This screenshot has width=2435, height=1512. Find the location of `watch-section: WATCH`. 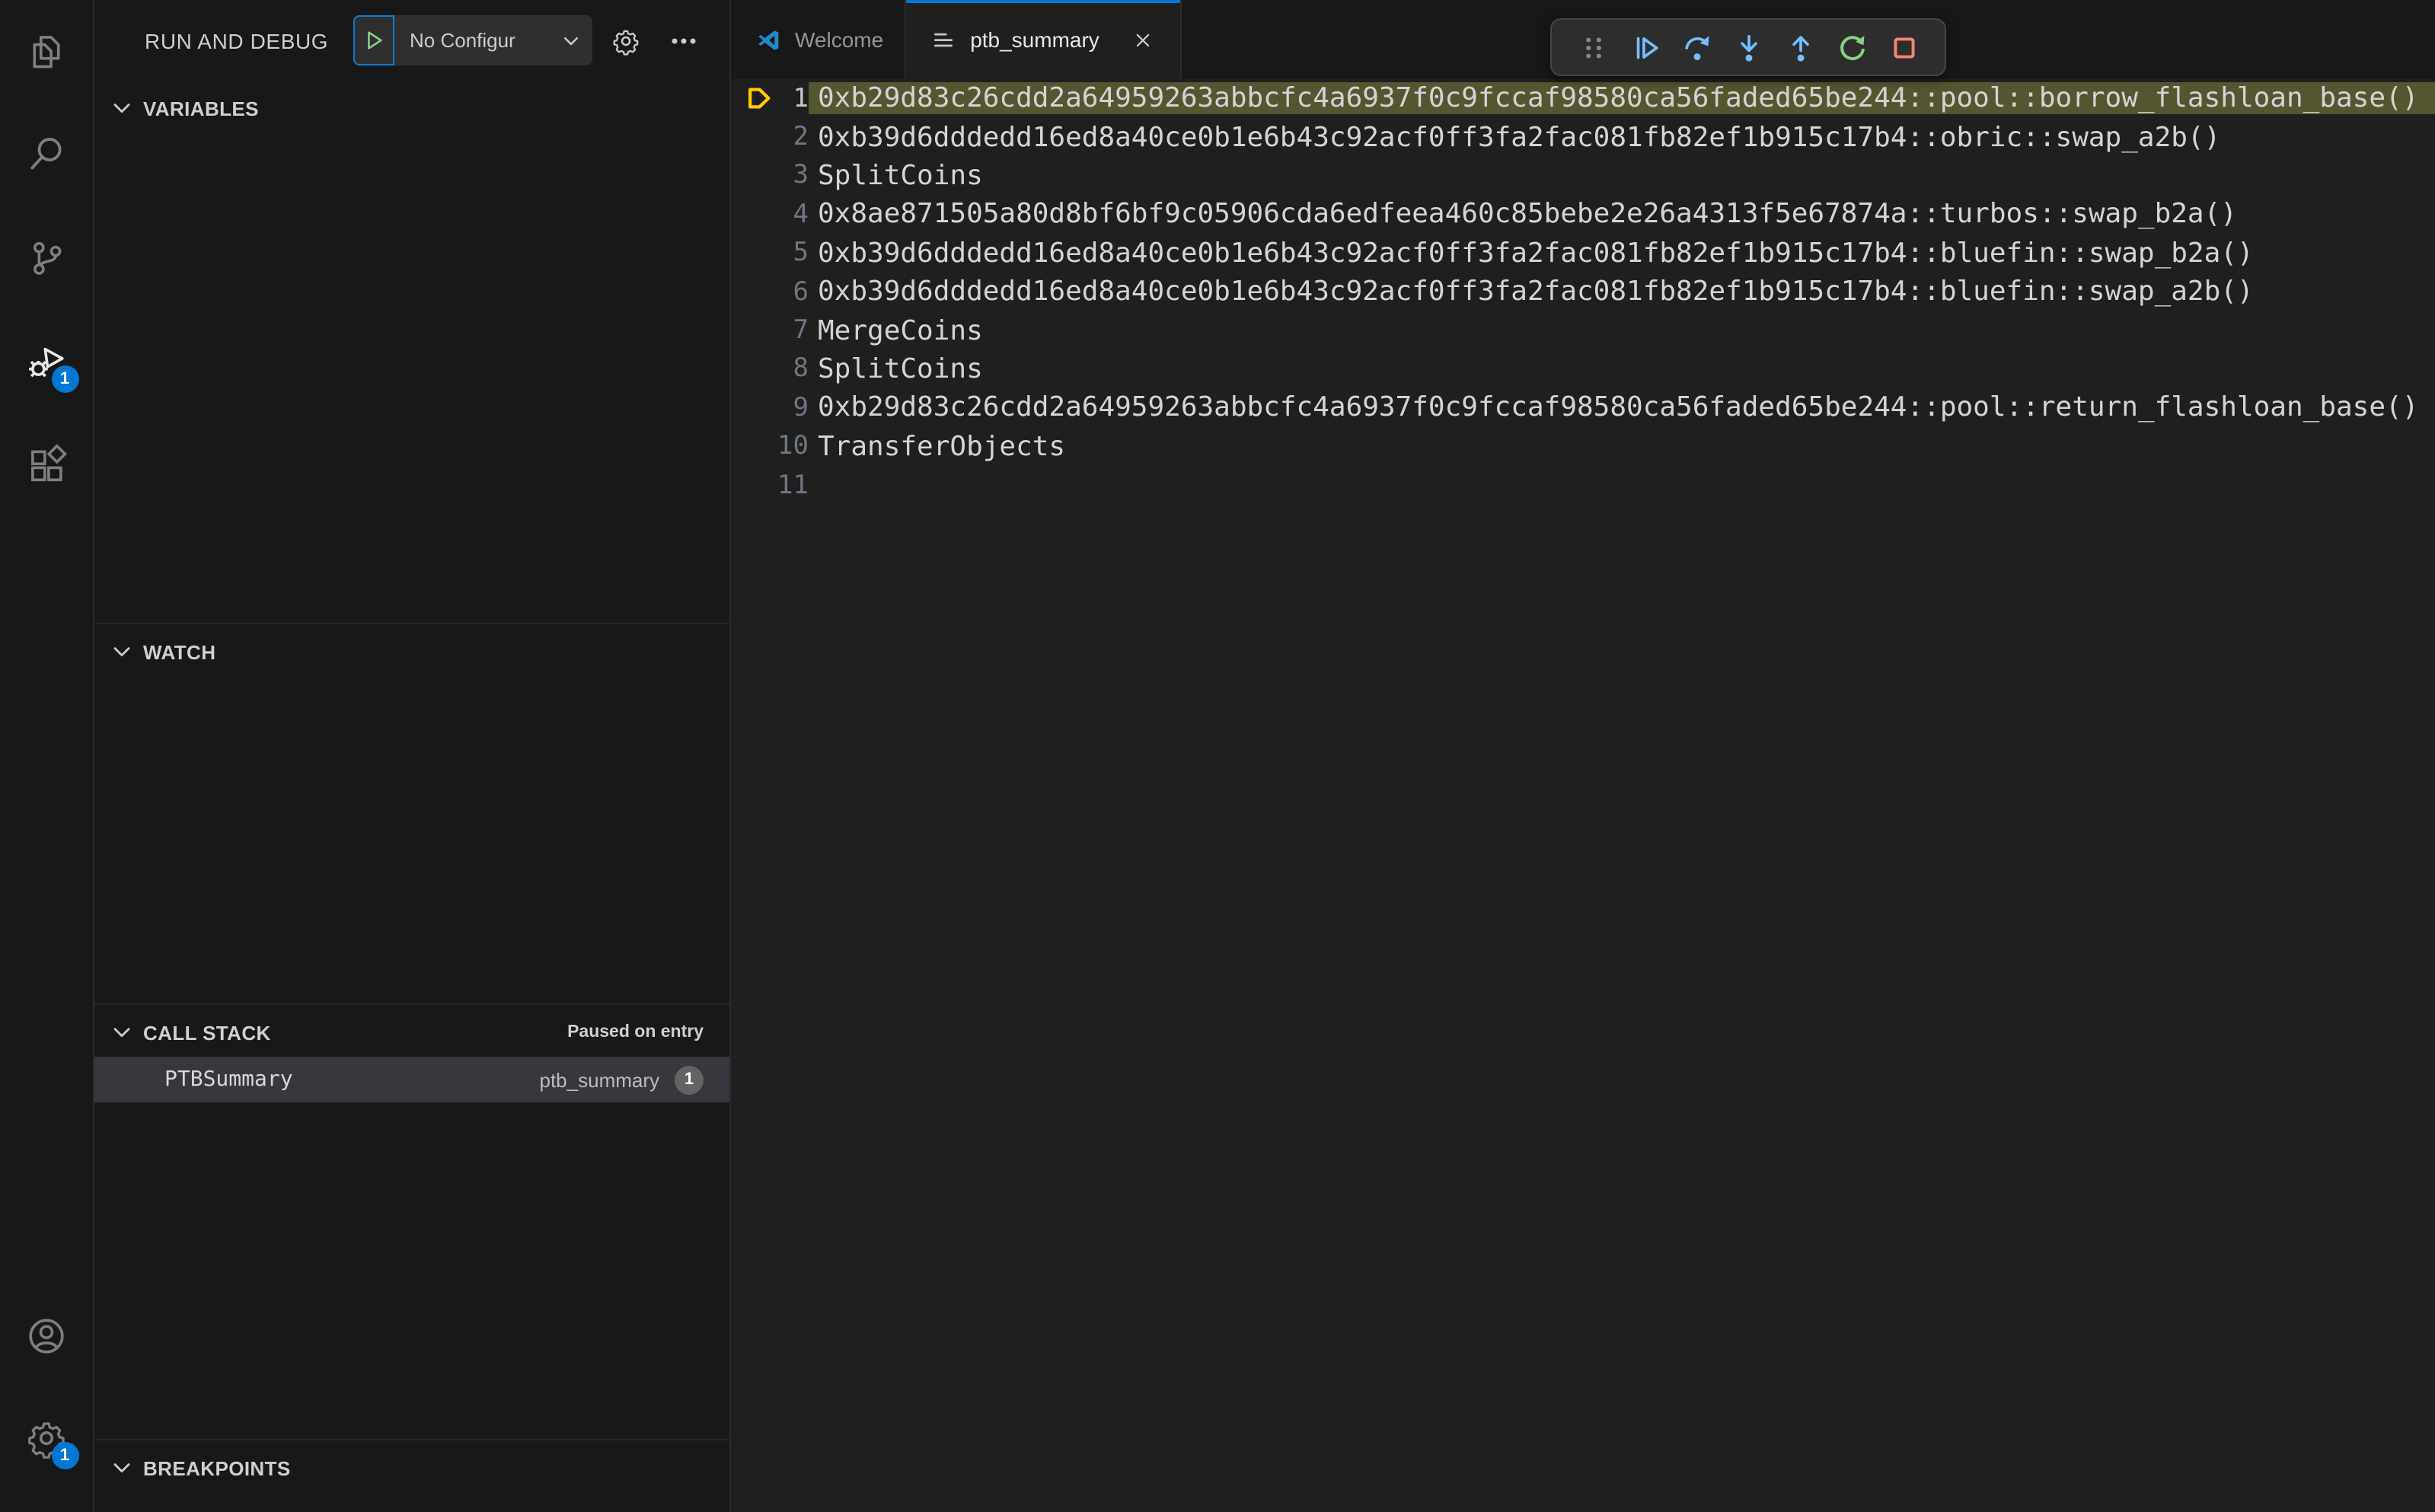

watch-section: WATCH is located at coordinates (411, 814).